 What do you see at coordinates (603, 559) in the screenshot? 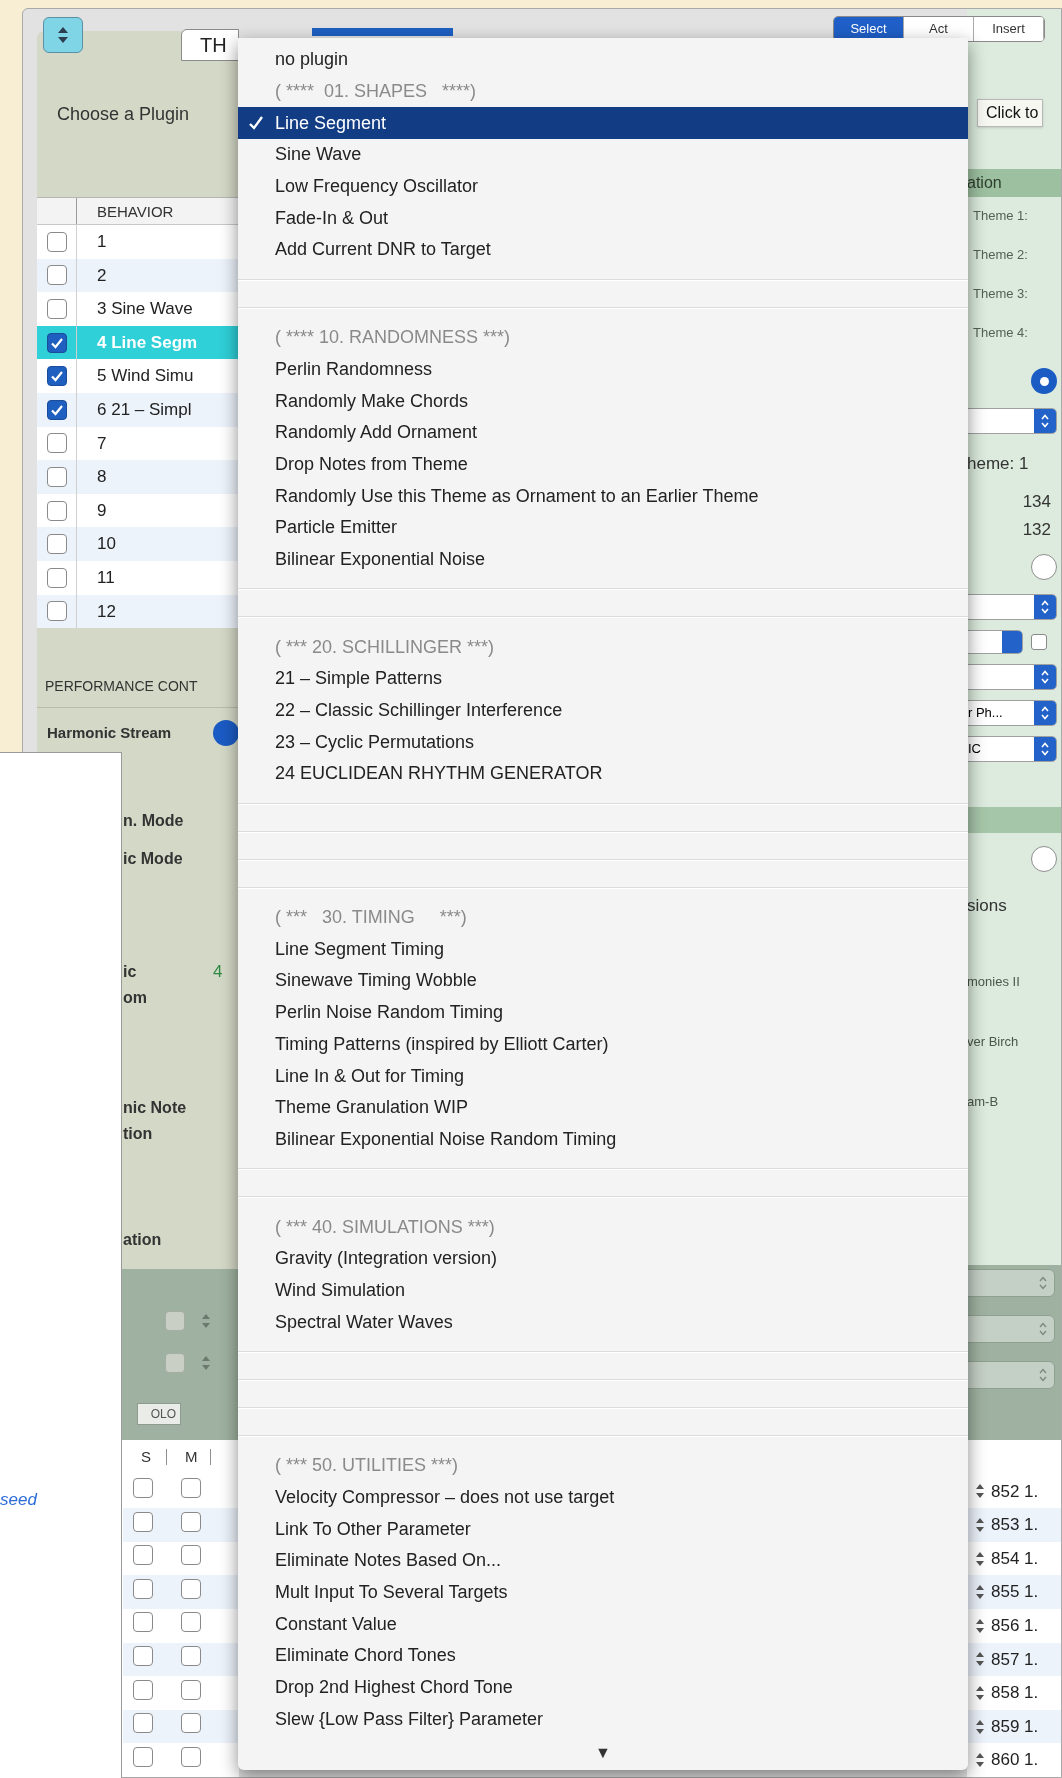
I see `menu-item: Bilinear Exponential Noise` at bounding box center [603, 559].